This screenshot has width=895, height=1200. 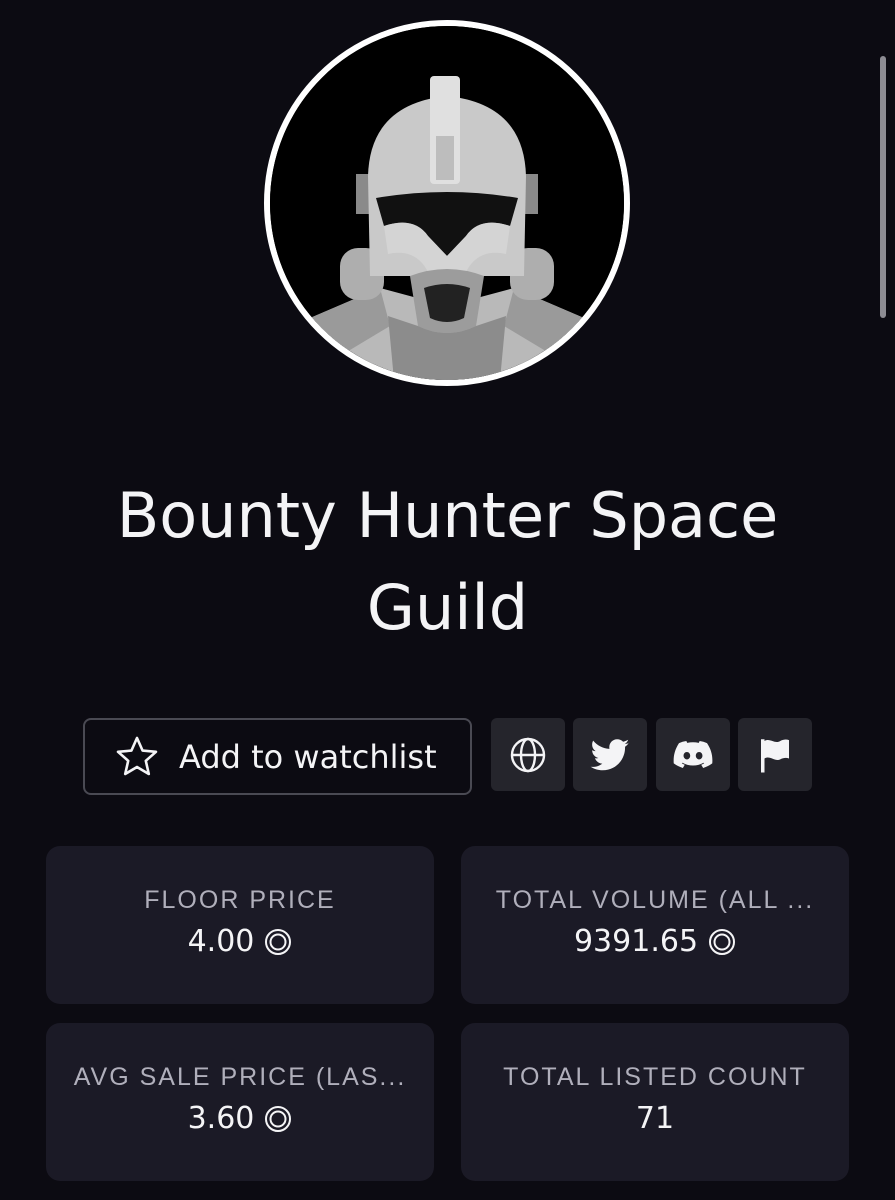 I want to click on avg-sale-price-card: AVG SALE PRICE (LAS... 3.60, so click(x=240, y=1102).